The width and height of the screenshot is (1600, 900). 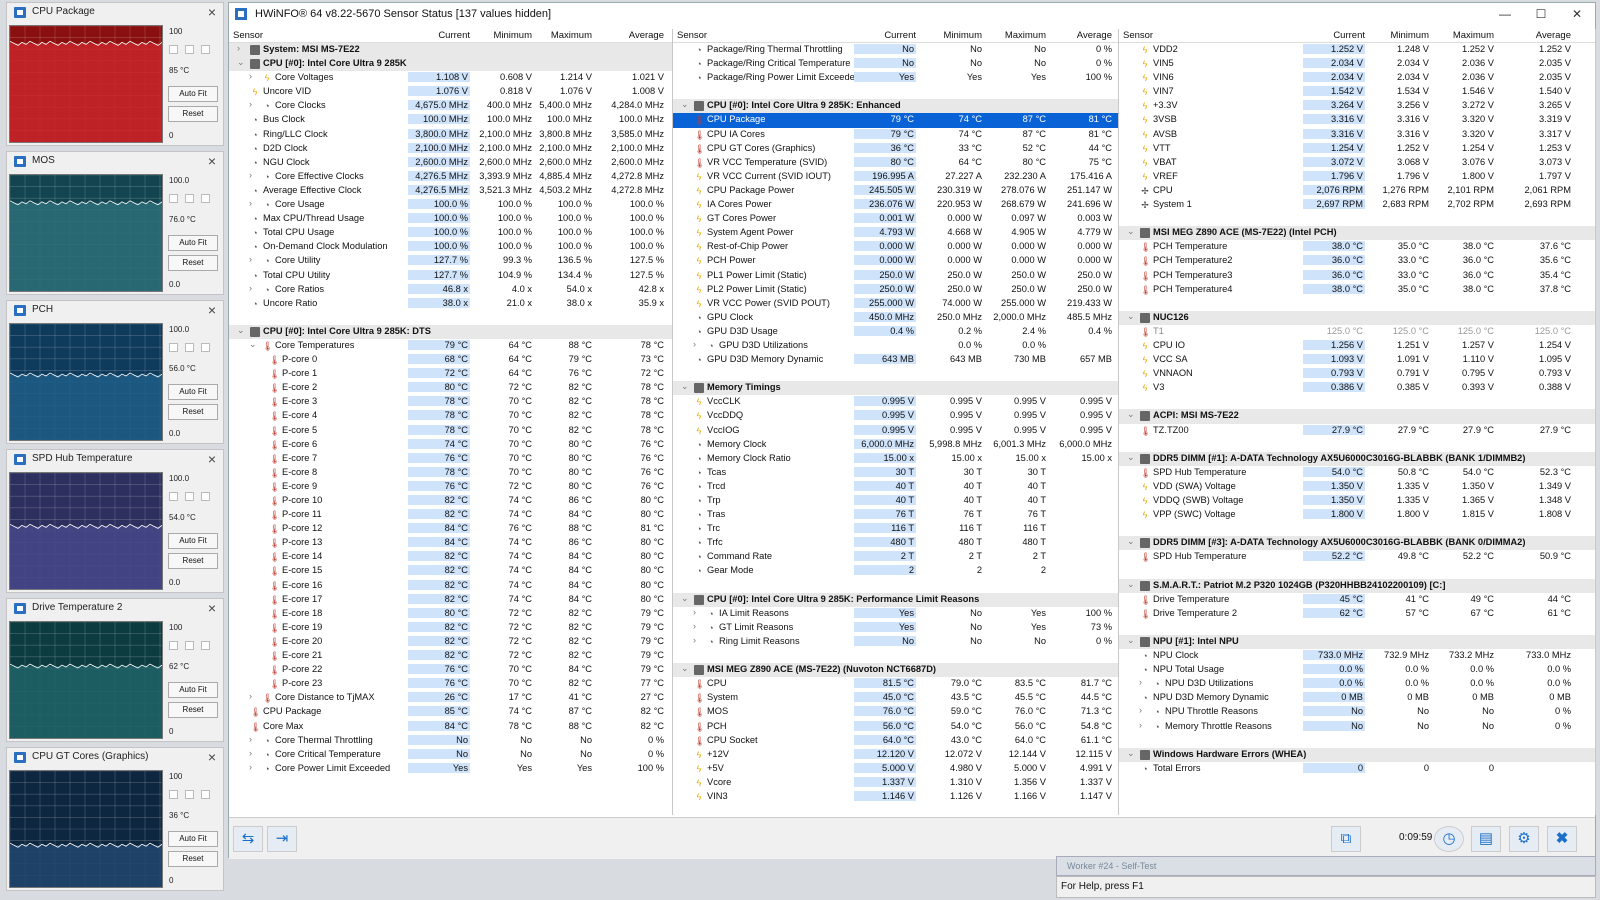 What do you see at coordinates (450, 331) in the screenshot?
I see `group-header-row: ⌄ CPU [#0]: Intel Core Ultra 9 285K: DTS` at bounding box center [450, 331].